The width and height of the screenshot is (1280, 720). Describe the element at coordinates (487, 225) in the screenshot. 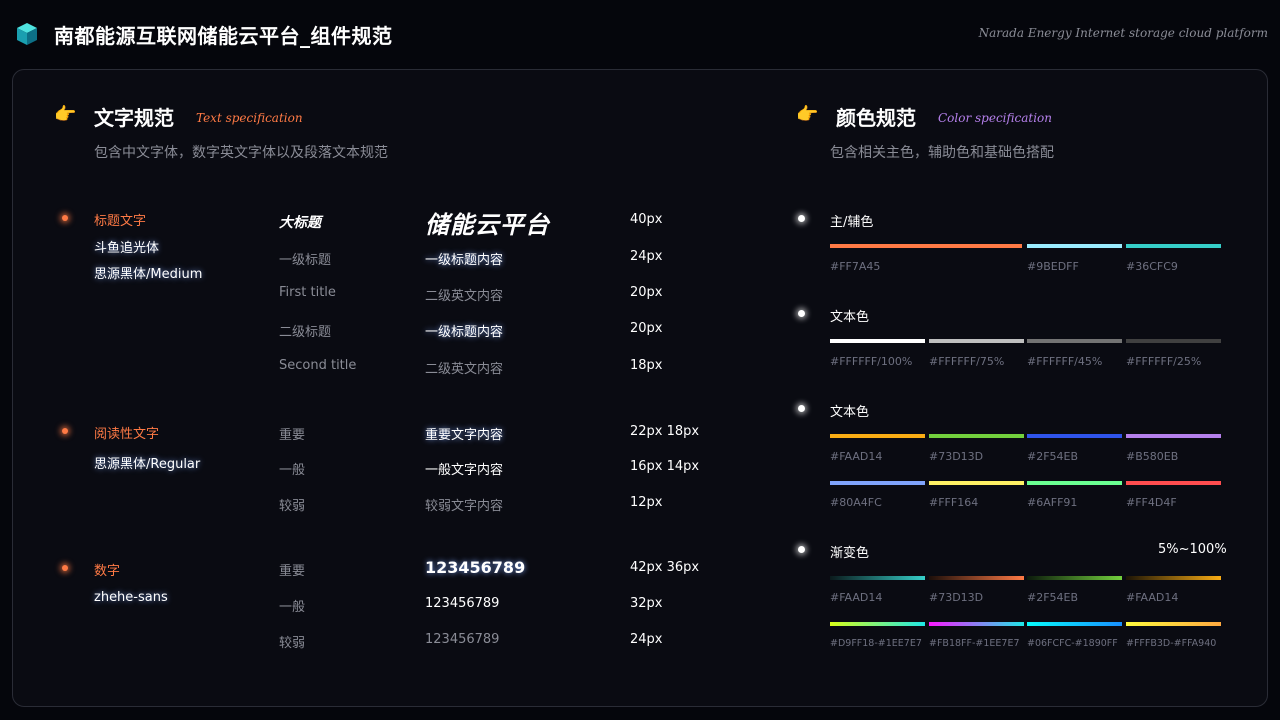

I see `row-sample: 储能云平台` at that location.